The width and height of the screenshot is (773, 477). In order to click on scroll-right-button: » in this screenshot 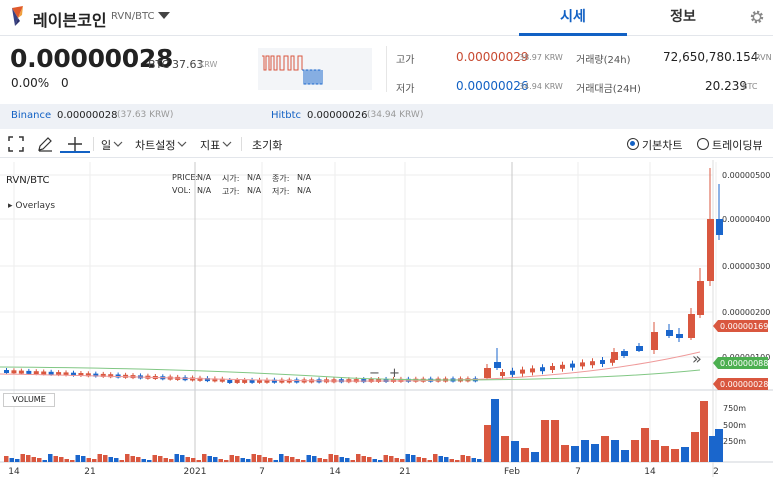, I will do `click(697, 358)`.